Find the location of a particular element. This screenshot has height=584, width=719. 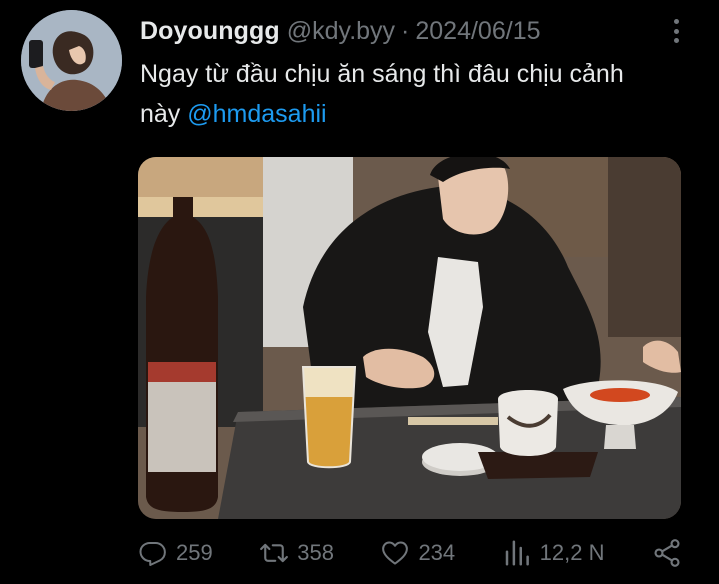

avatar-photo is located at coordinates (71, 60).